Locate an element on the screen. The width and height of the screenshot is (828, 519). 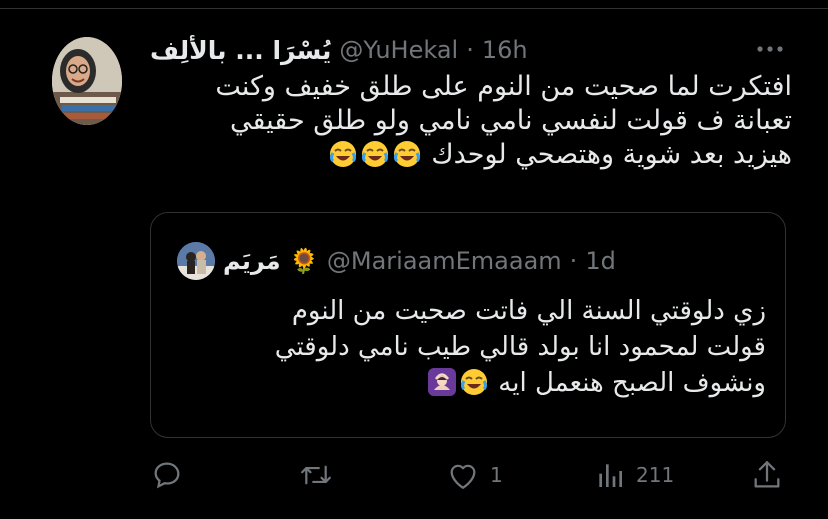
more-options-icon is located at coordinates (770, 49).